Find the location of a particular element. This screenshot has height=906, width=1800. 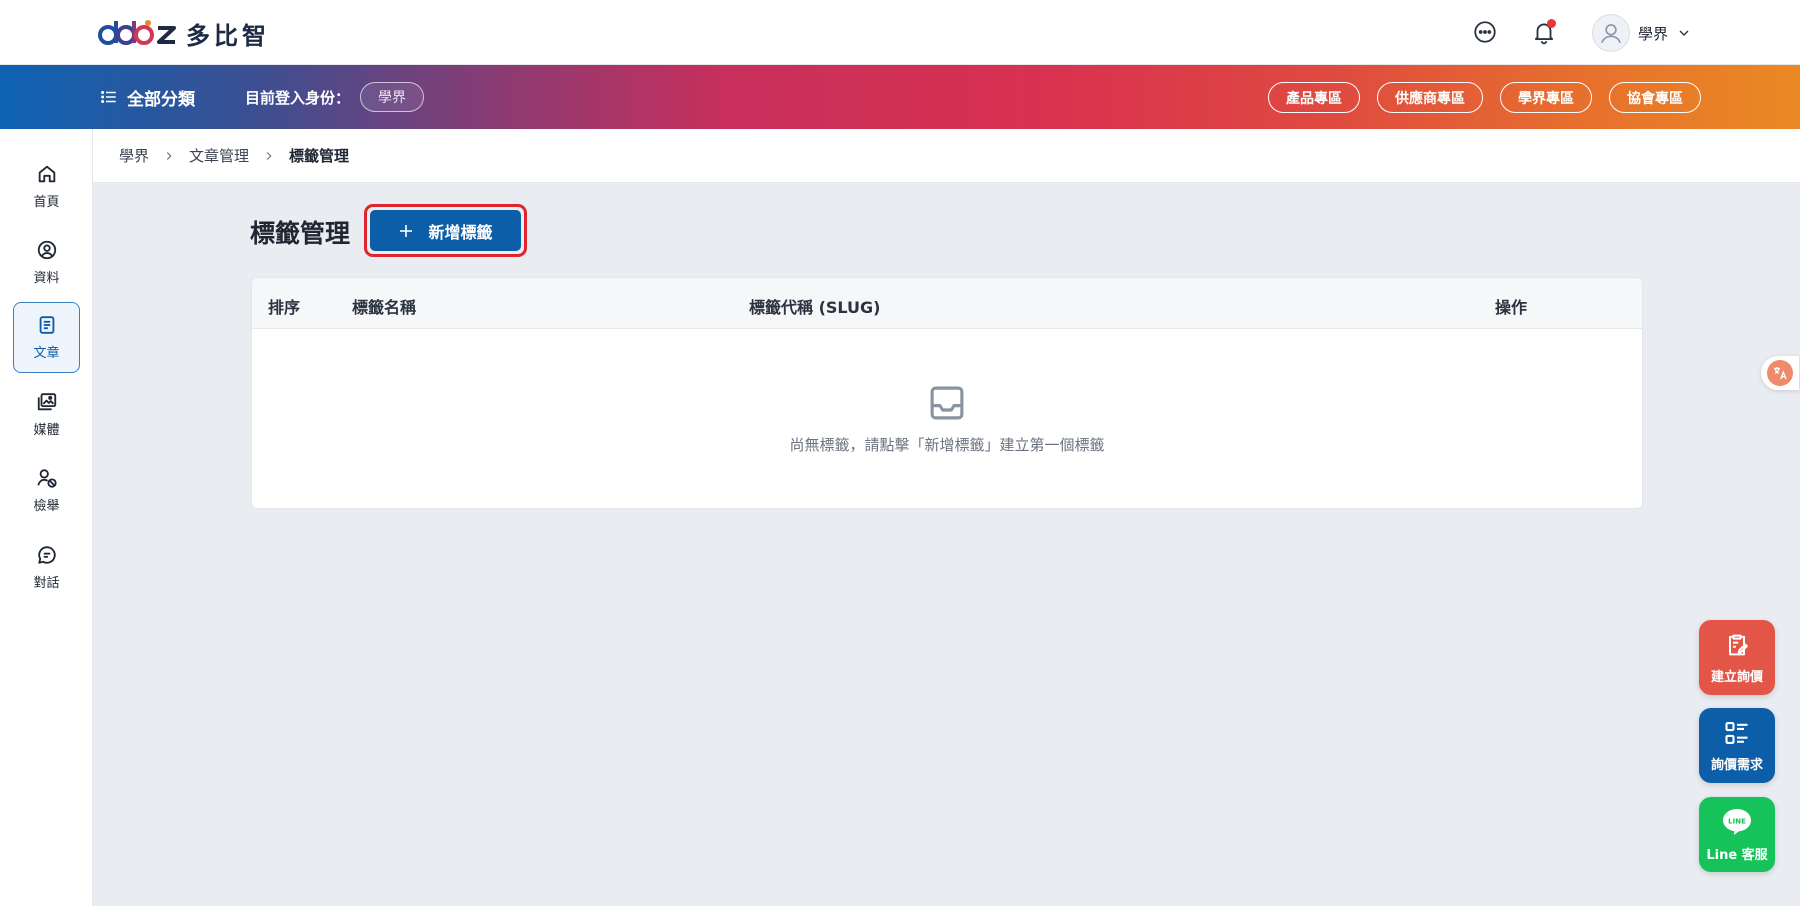

sidebar-item-label: 文章 is located at coordinates (46, 353).